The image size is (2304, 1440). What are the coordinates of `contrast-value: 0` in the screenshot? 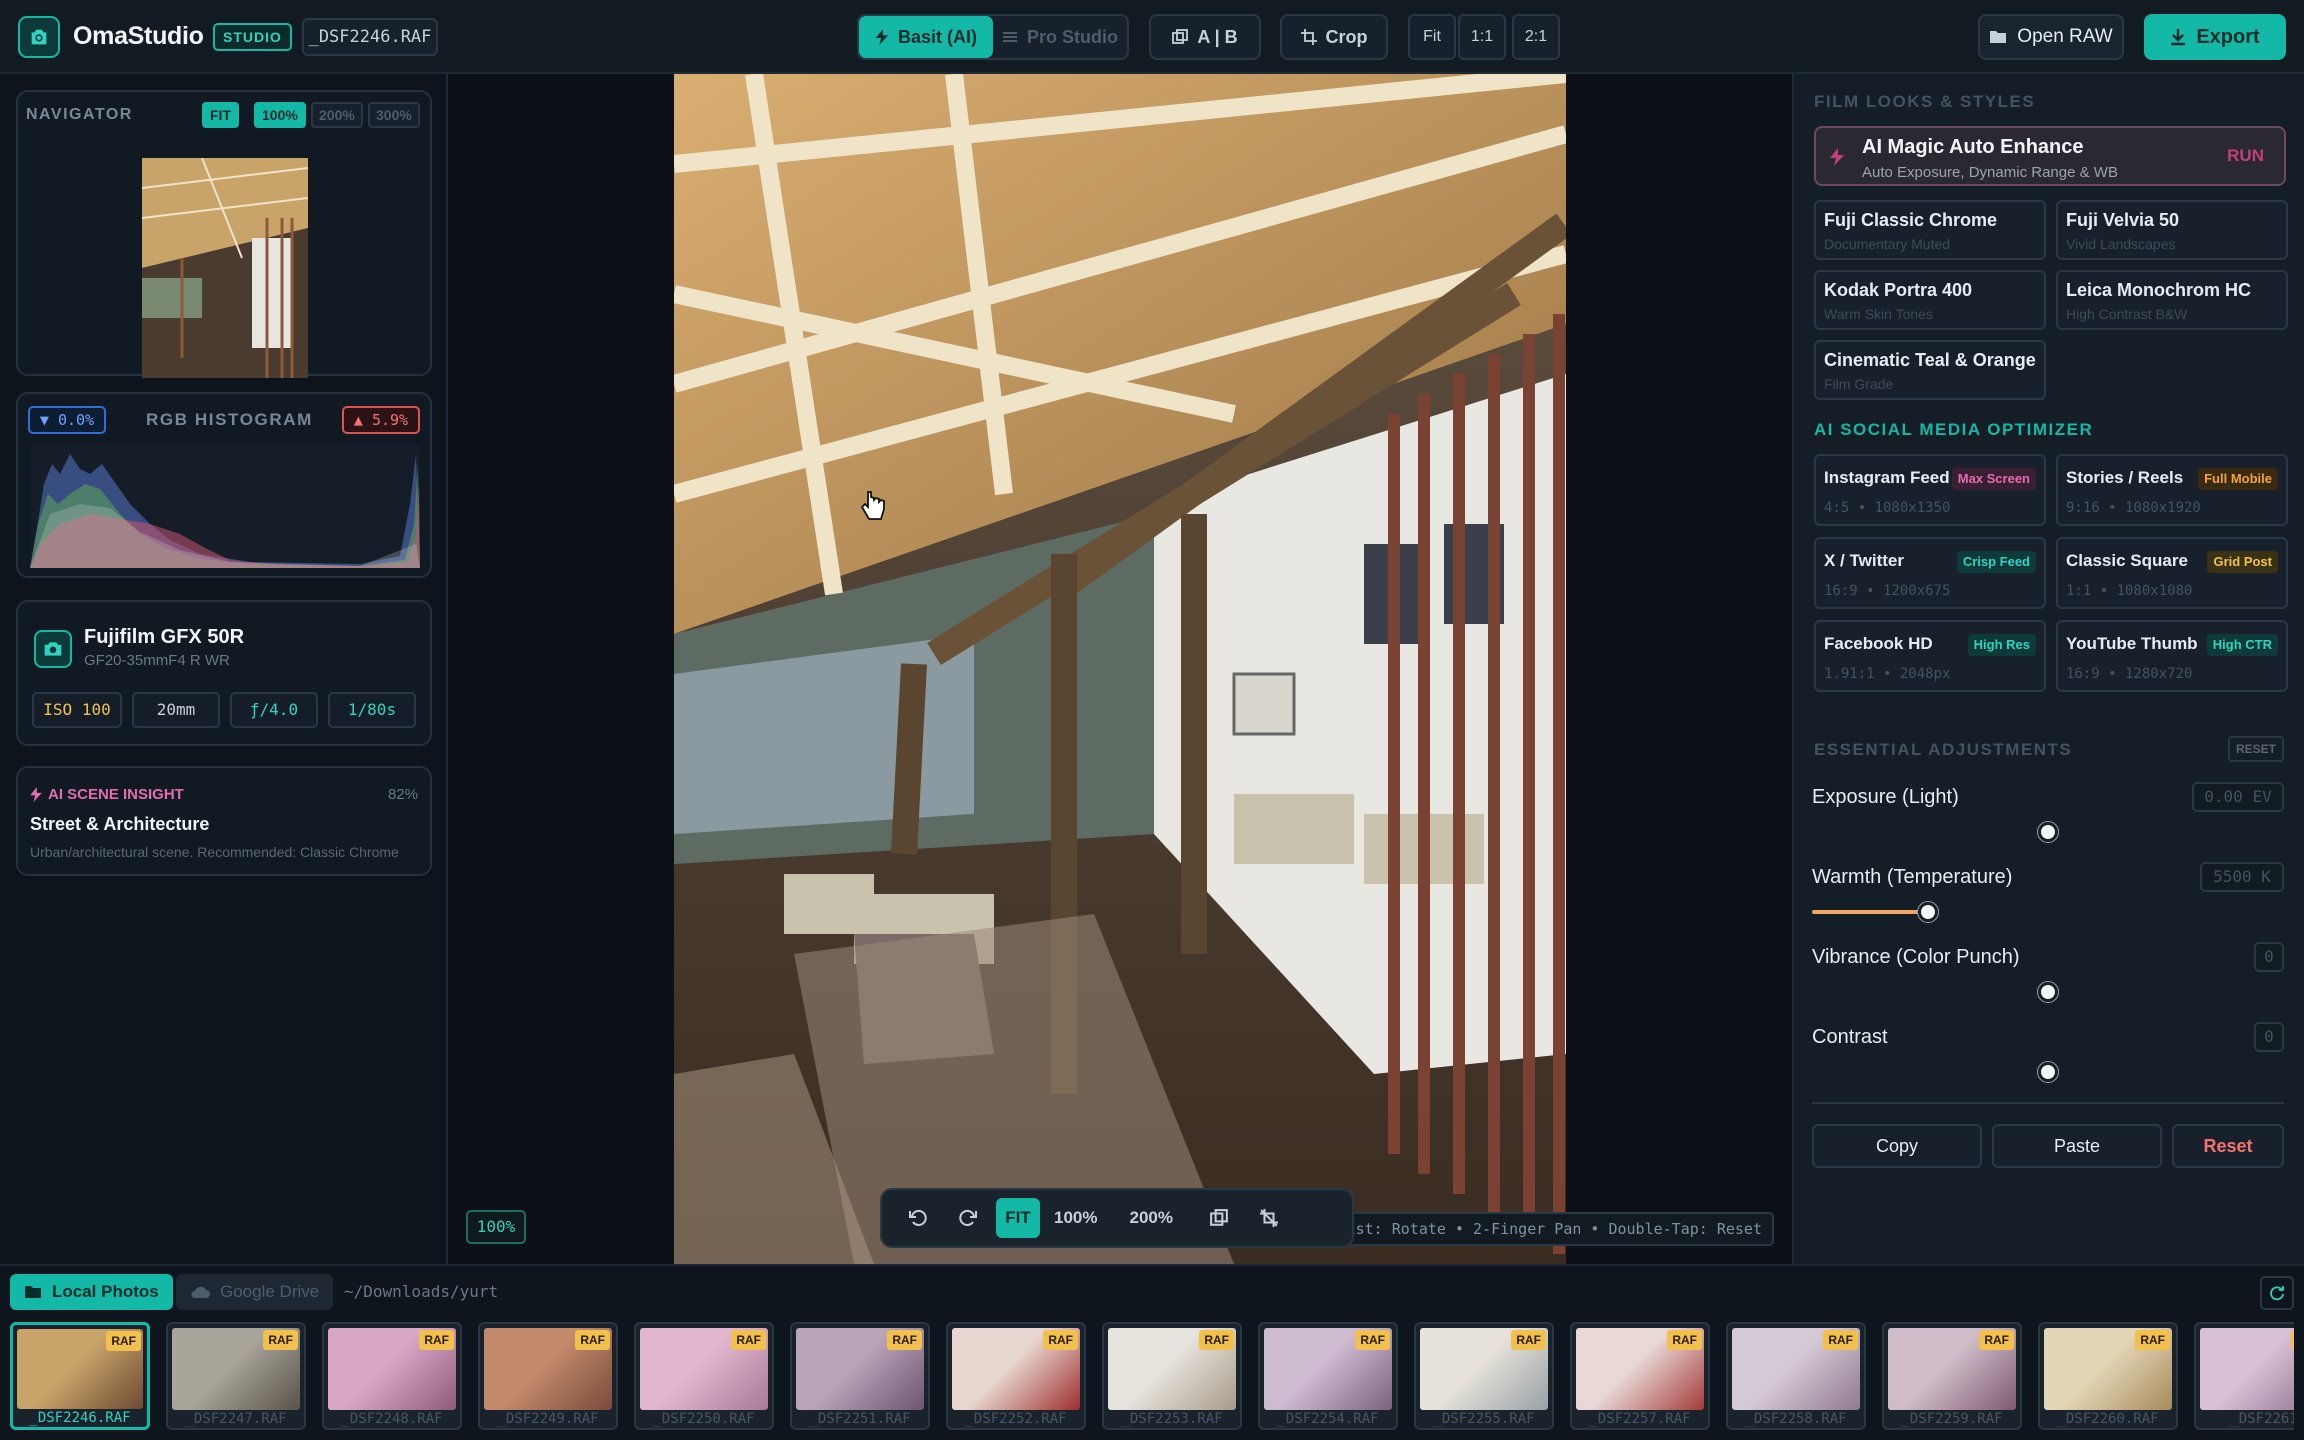 It's located at (2269, 1037).